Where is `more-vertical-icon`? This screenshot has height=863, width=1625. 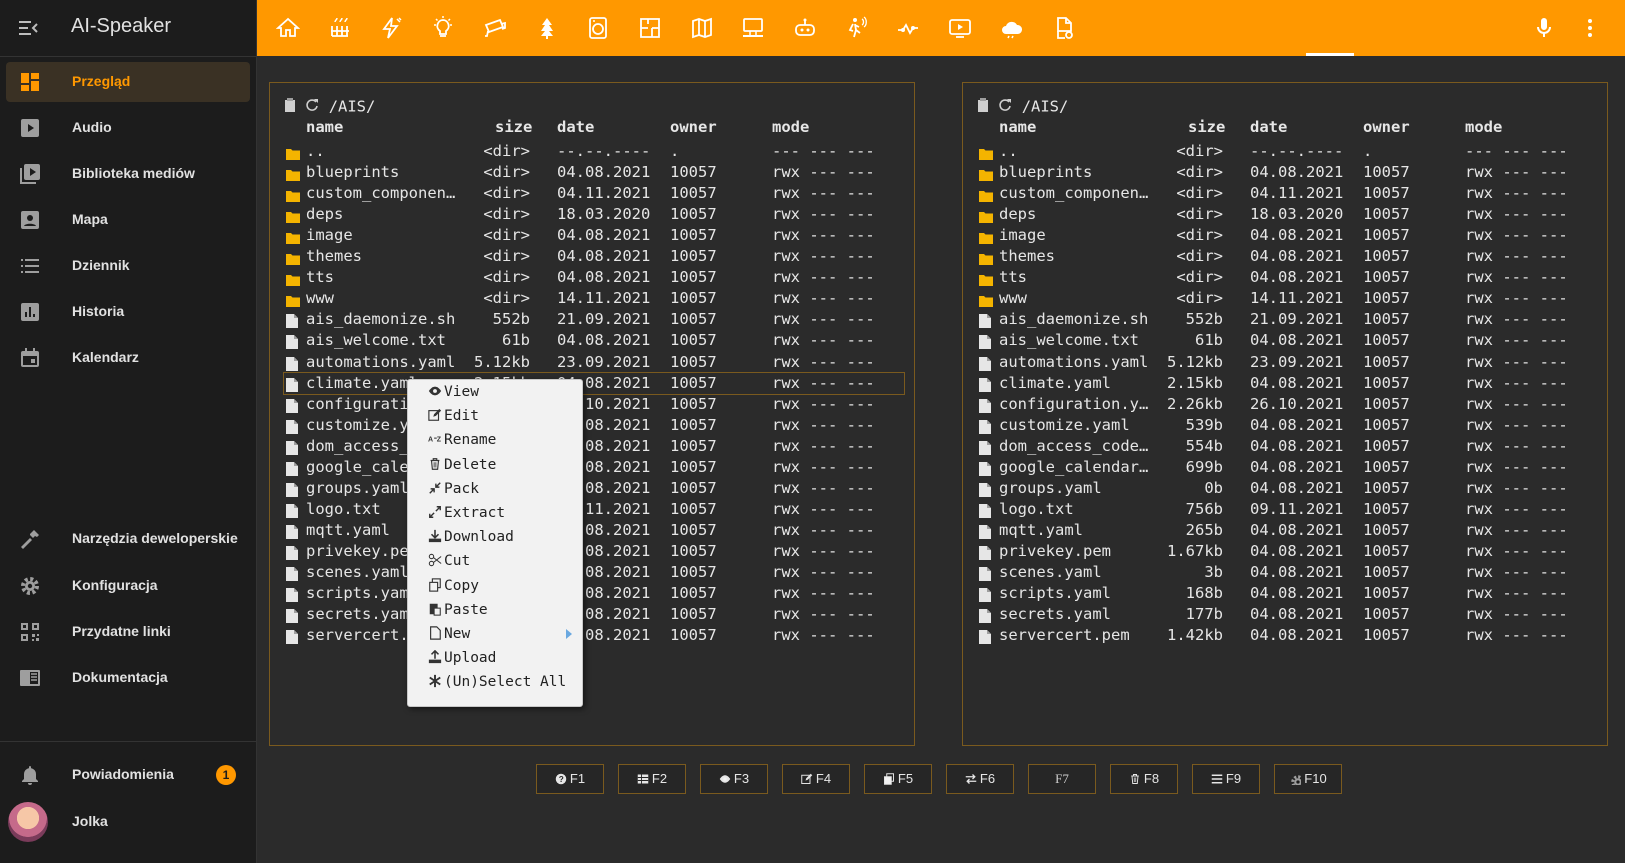
more-vertical-icon is located at coordinates (1590, 28).